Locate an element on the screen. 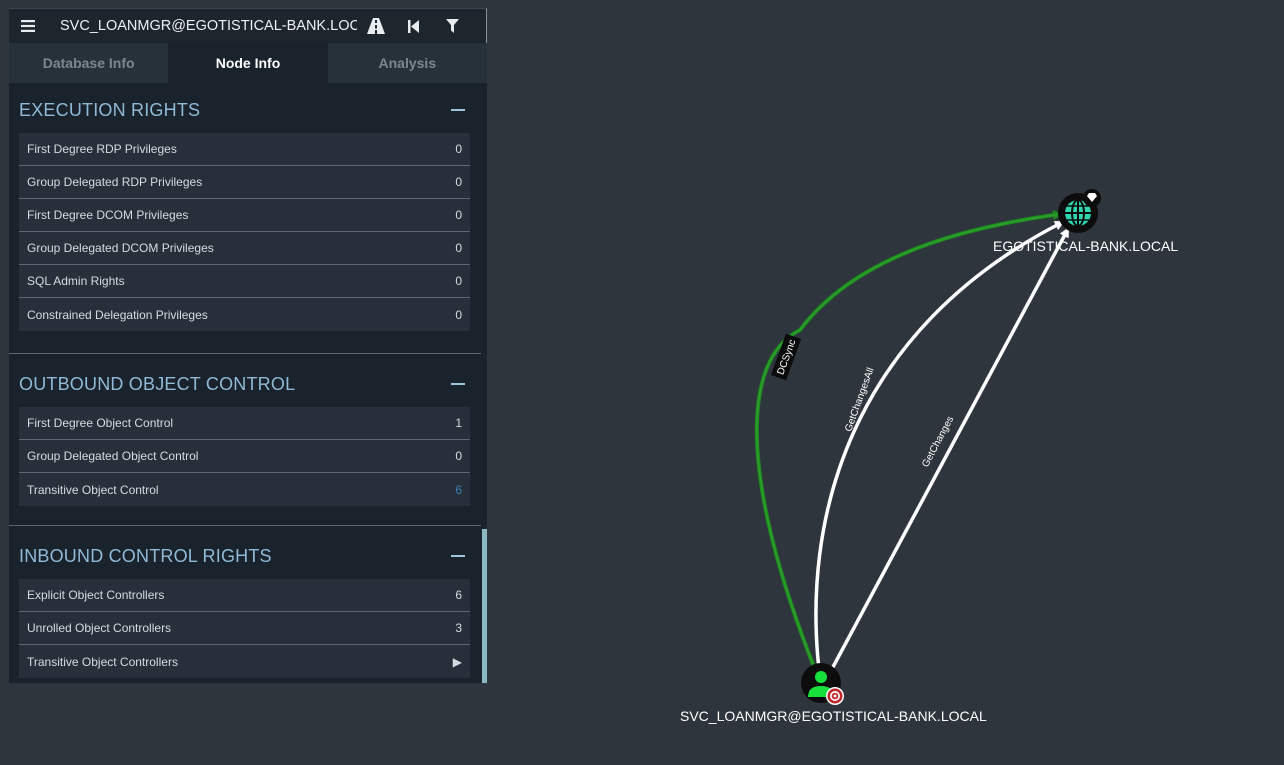  menu-button is located at coordinates (28, 26).